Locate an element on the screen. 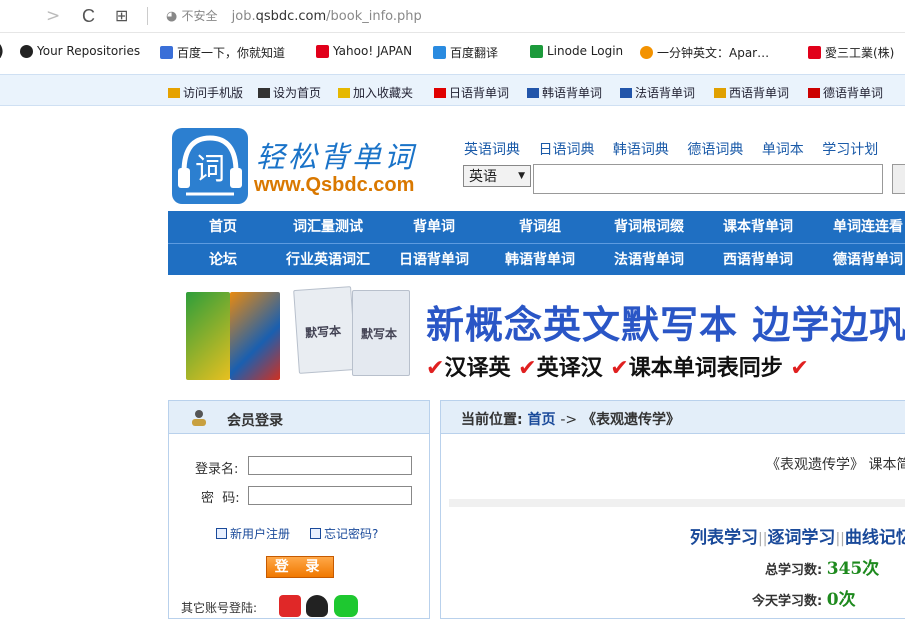 This screenshot has width=905, height=619. book-cover-image: 默写本 is located at coordinates (325, 330).